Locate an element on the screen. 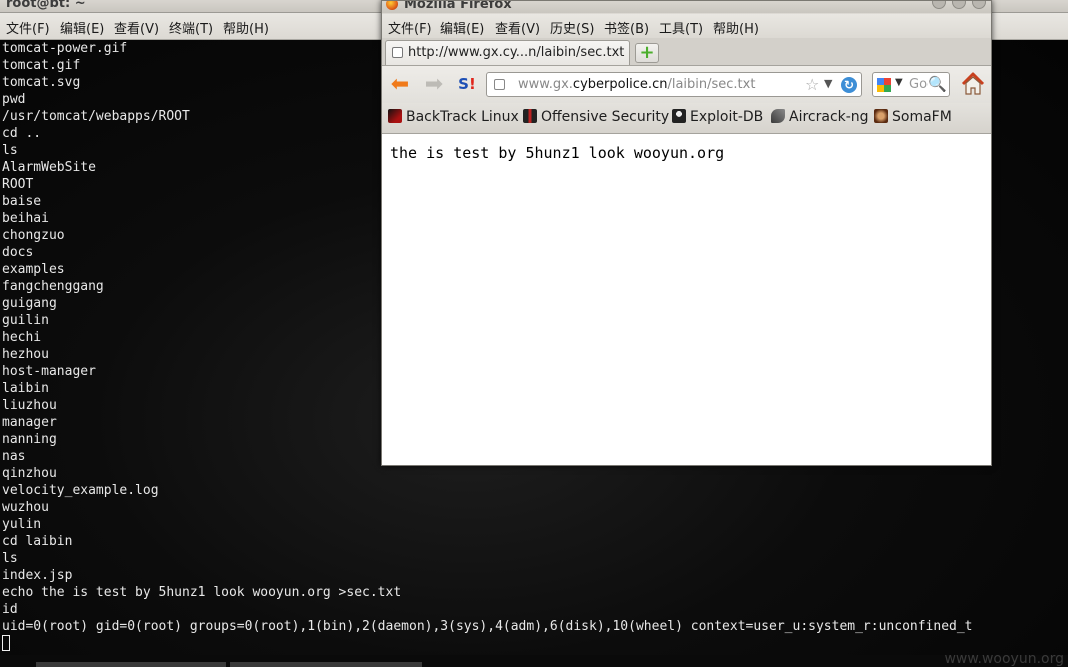 The image size is (1068, 667). terminal-line: velocity_example.log is located at coordinates (80, 490).